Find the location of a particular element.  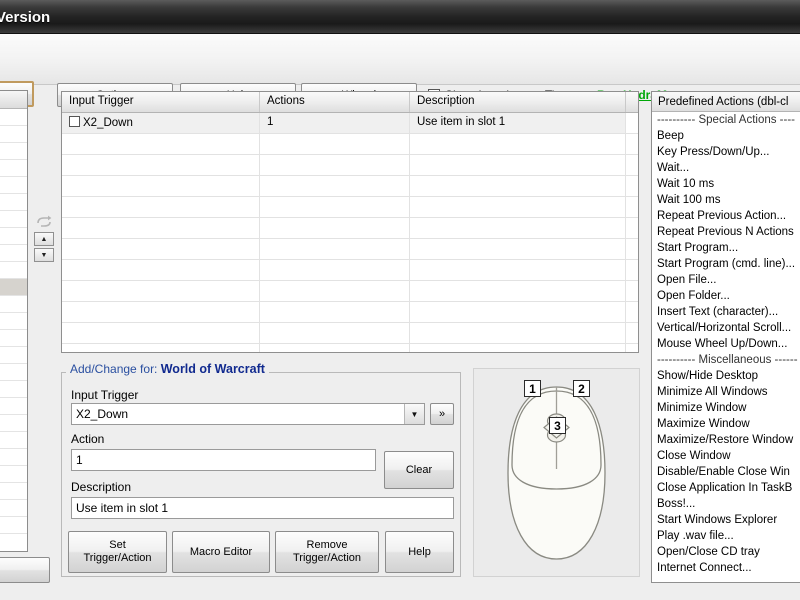

sidebar-bottom-button is located at coordinates (25, 570).